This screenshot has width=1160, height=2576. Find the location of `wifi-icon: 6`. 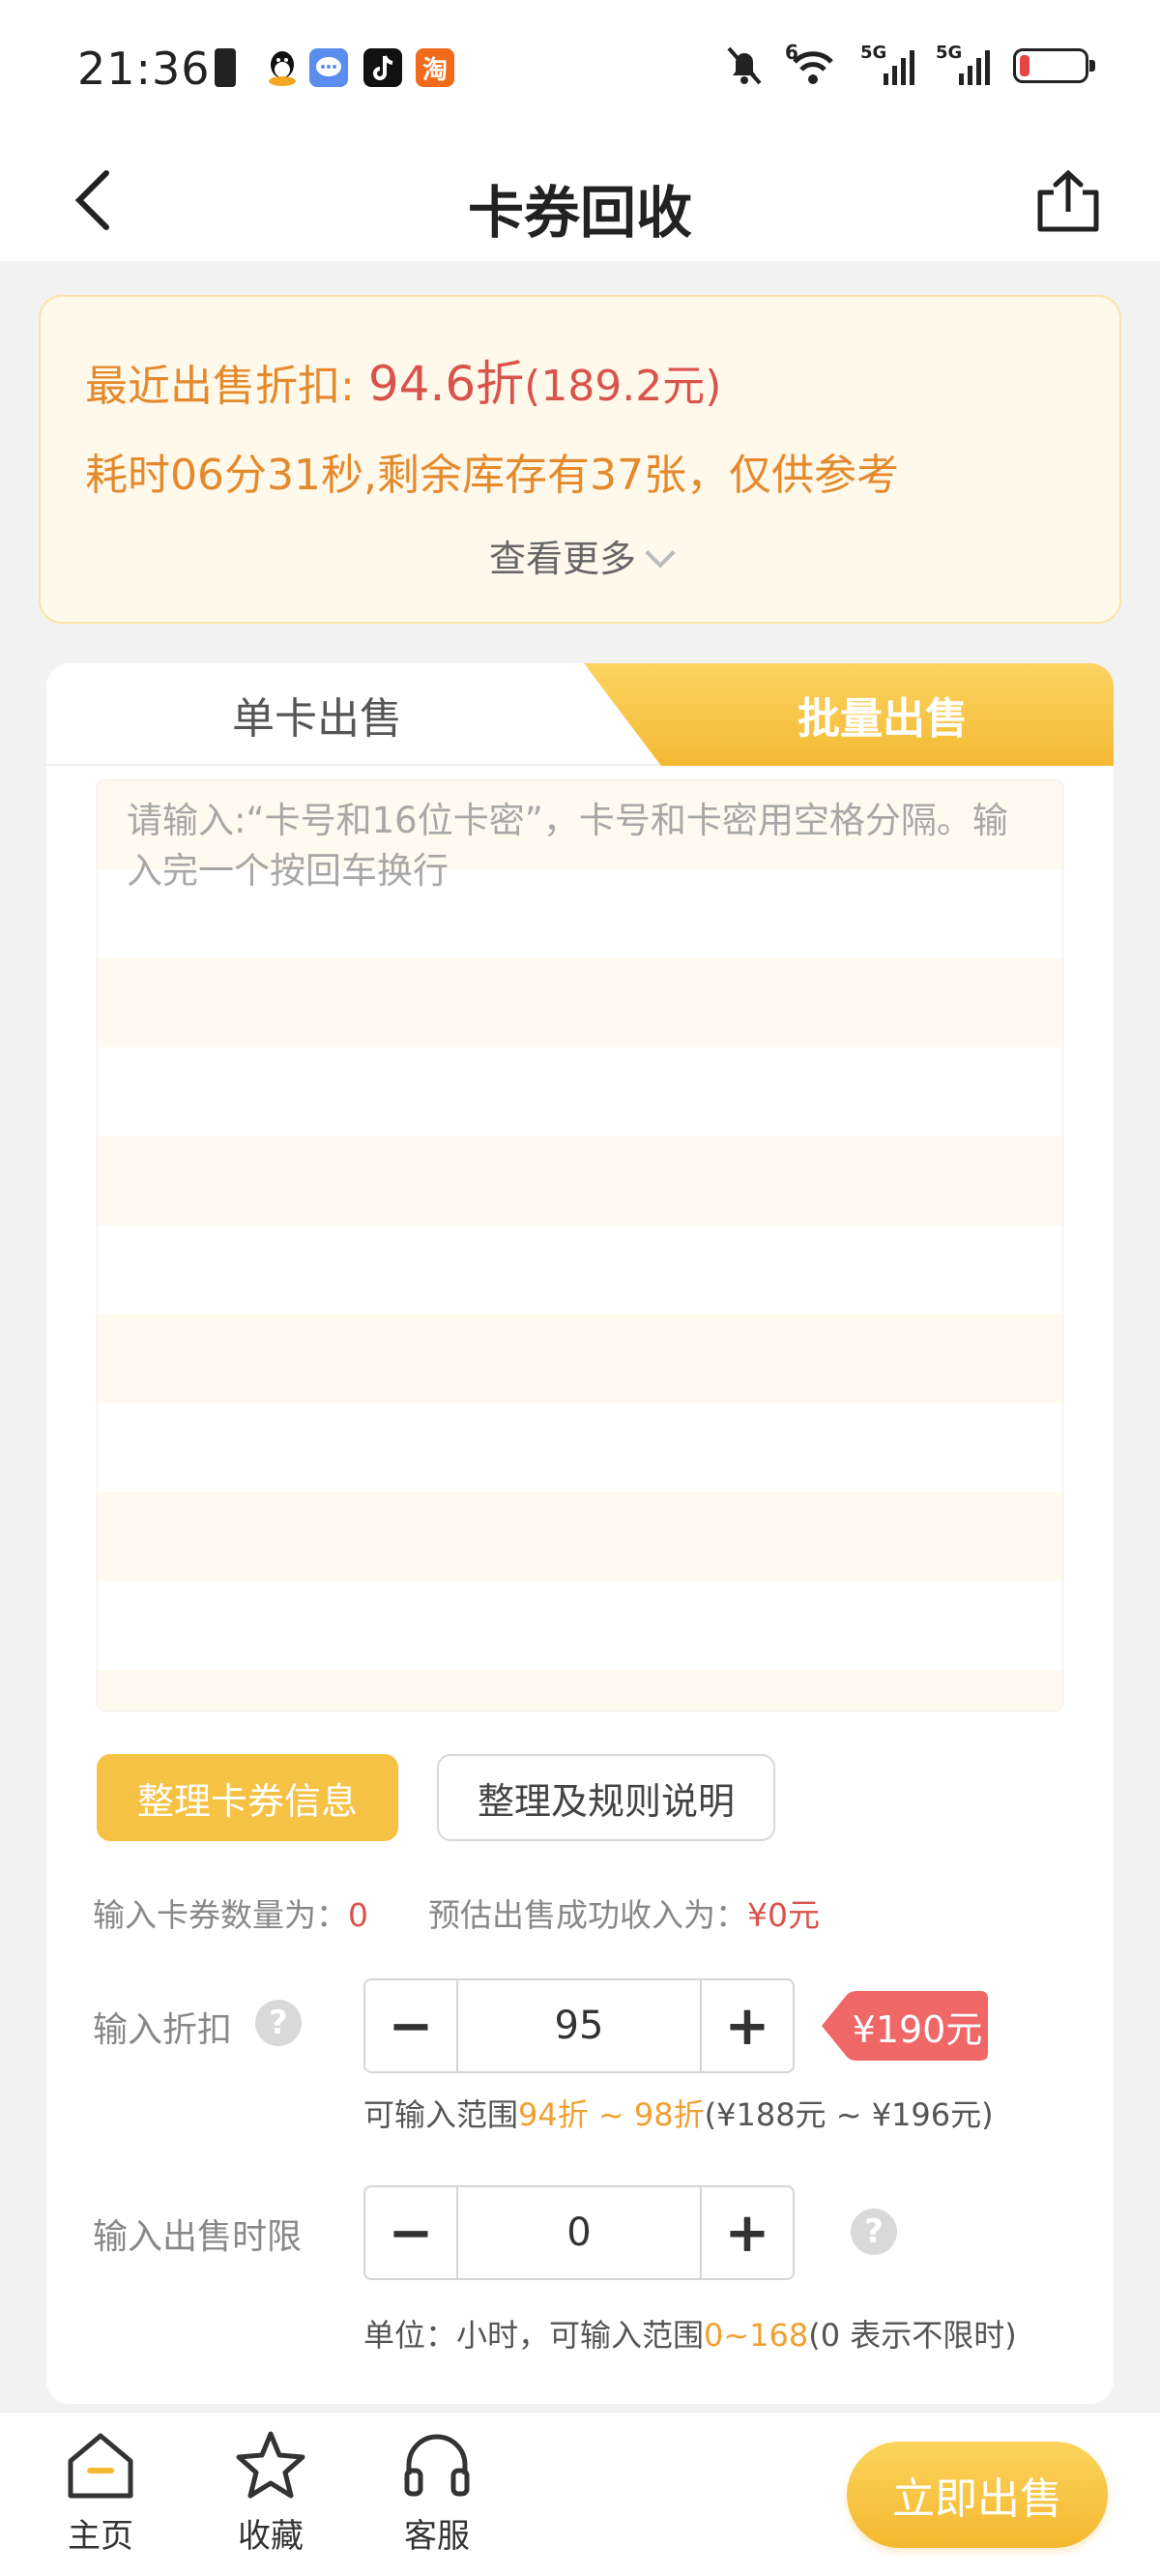

wifi-icon: 6 is located at coordinates (813, 64).